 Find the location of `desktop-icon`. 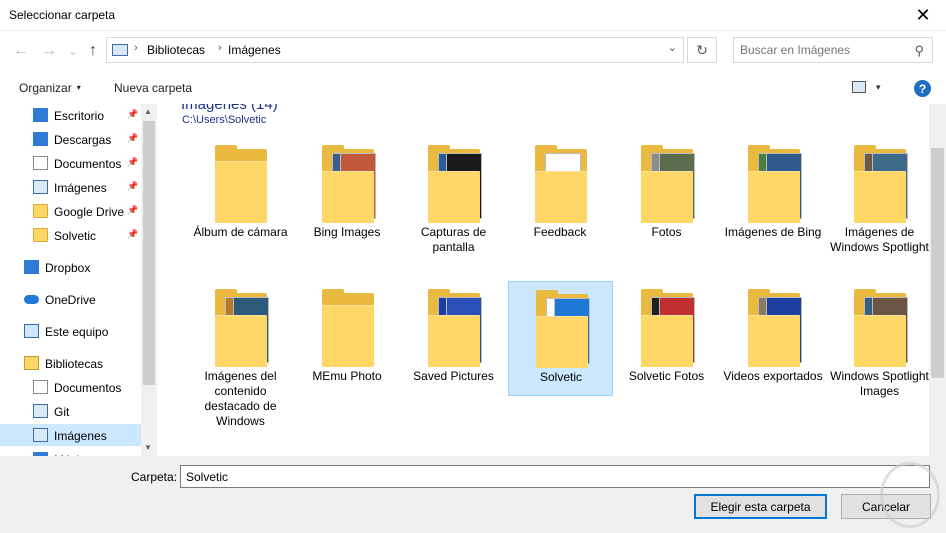

desktop-icon is located at coordinates (40, 115).